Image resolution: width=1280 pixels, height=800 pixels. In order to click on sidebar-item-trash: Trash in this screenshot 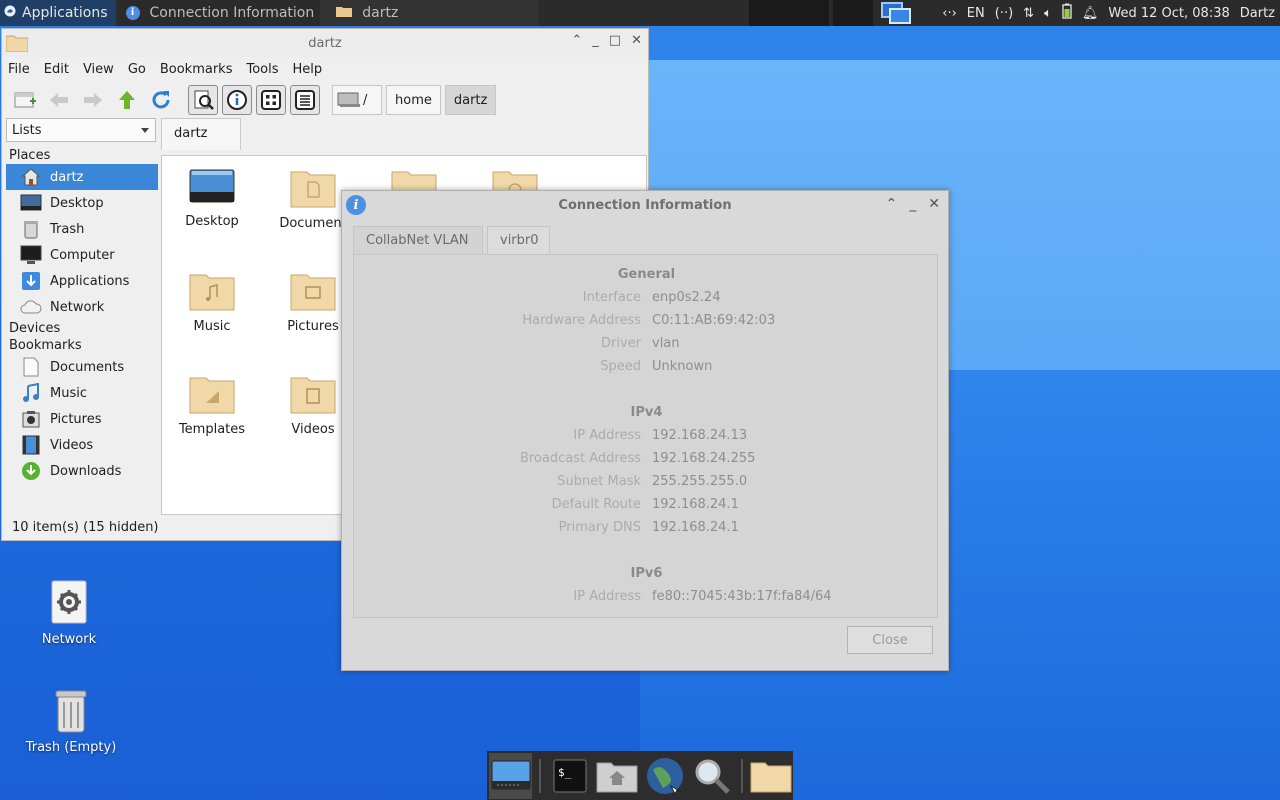, I will do `click(82, 229)`.